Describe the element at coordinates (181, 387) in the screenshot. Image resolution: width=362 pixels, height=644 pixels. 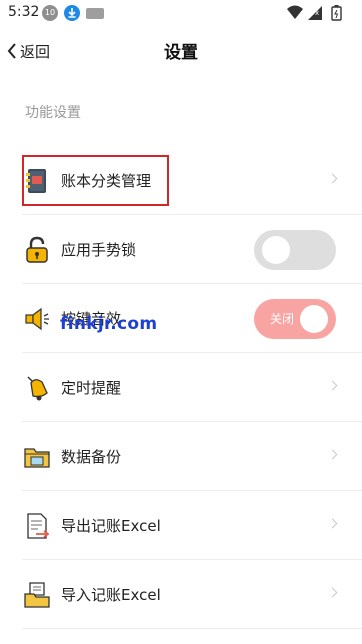
I see `settings-row-reminder: 定时提醒` at that location.